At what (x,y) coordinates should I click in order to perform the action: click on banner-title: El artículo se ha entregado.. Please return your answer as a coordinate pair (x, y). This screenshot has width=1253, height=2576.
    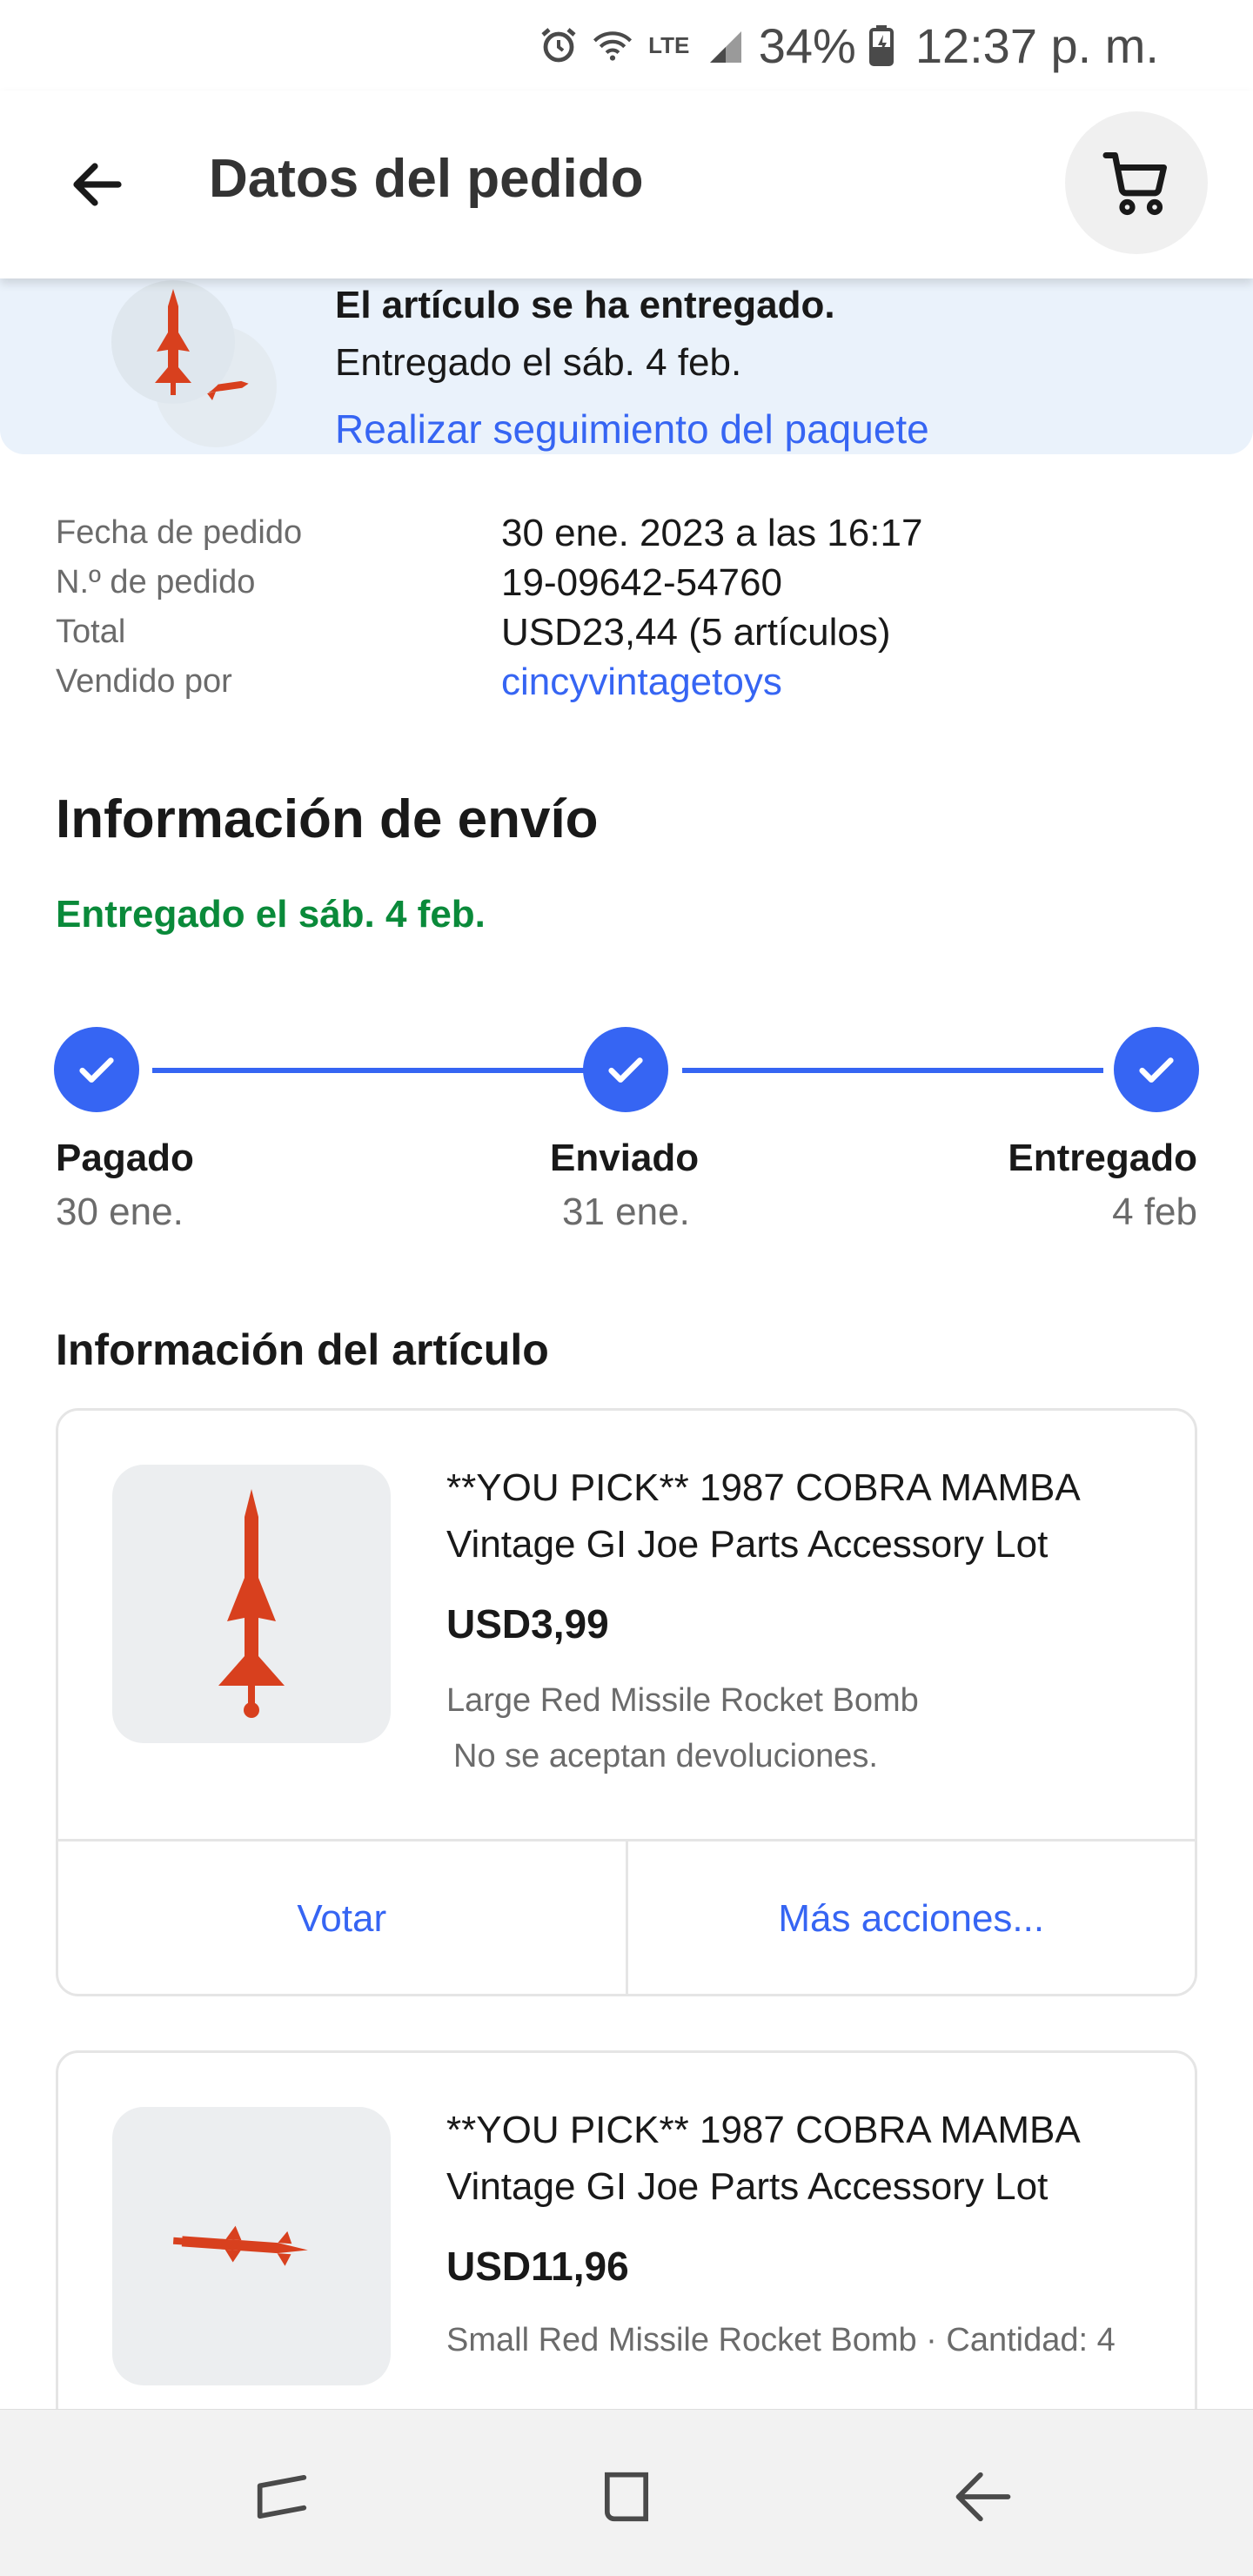
    Looking at the image, I should click on (585, 305).